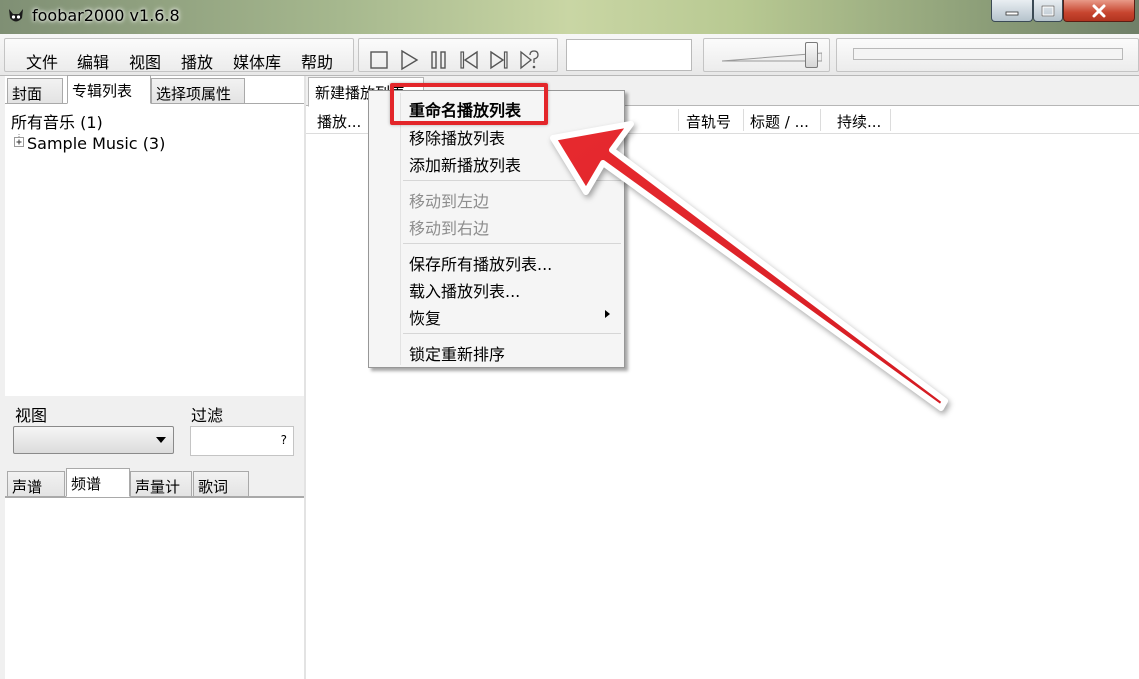 This screenshot has height=679, width=1139. I want to click on menu-library: 媒体库, so click(257, 61).